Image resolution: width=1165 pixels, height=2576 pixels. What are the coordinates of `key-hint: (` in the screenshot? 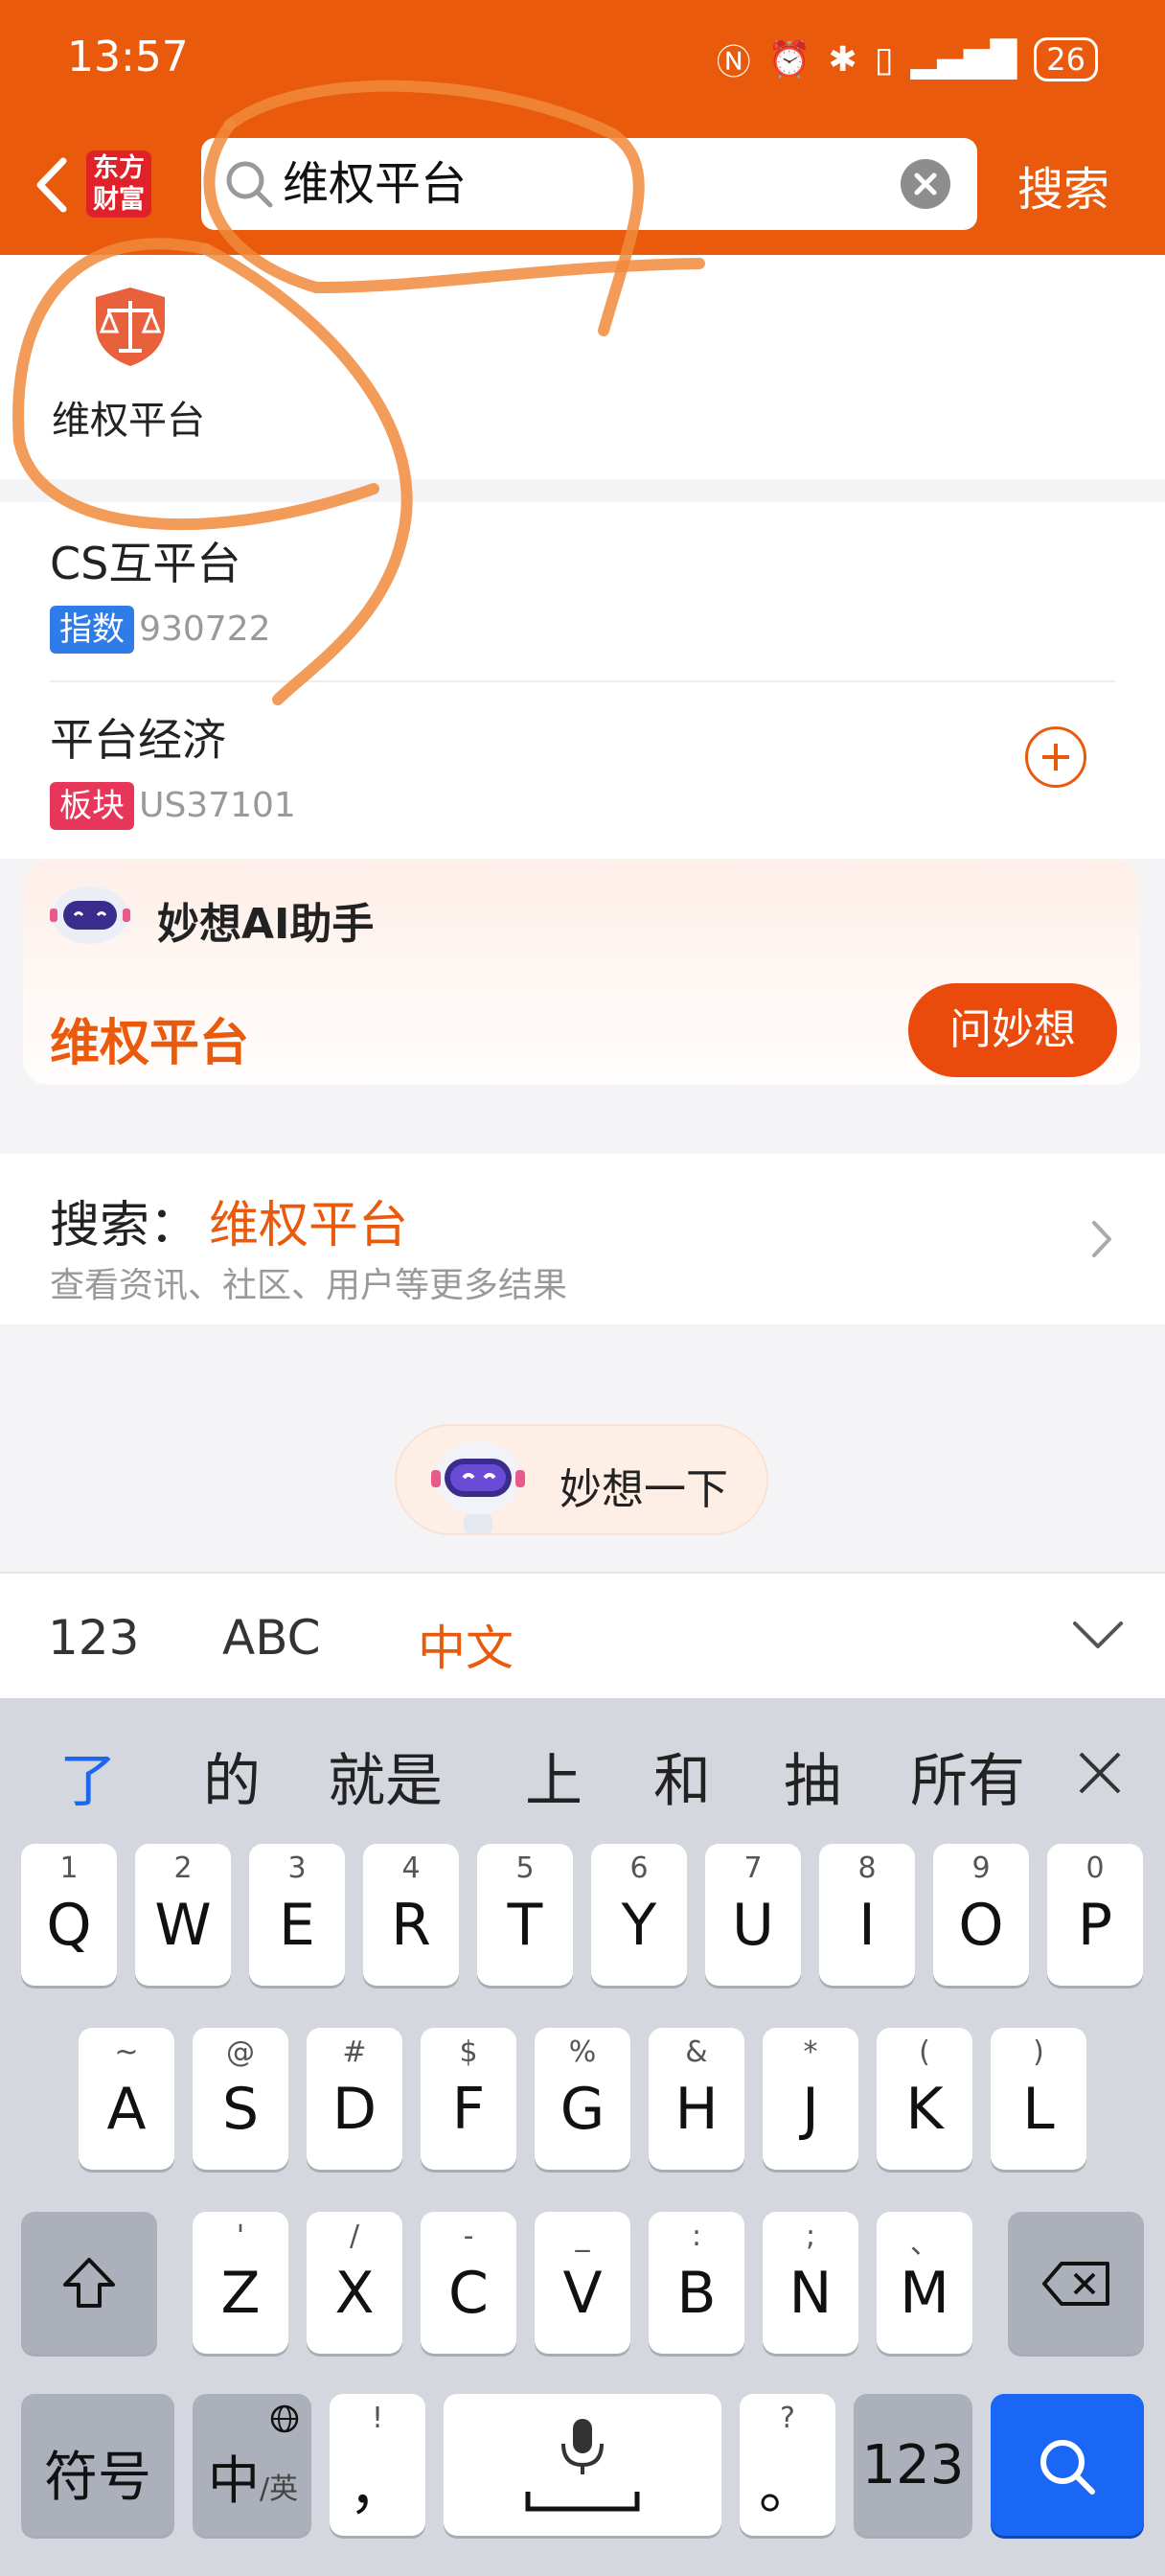 It's located at (924, 2052).